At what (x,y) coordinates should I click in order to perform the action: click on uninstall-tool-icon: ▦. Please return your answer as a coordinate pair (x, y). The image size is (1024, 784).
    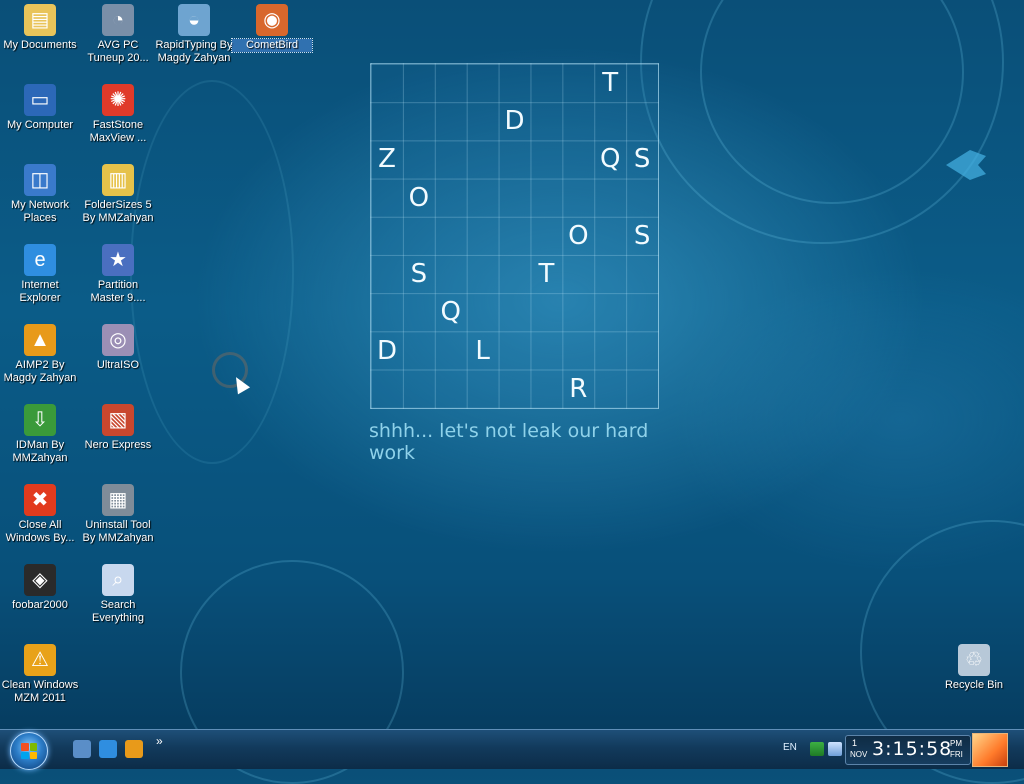
    Looking at the image, I should click on (118, 500).